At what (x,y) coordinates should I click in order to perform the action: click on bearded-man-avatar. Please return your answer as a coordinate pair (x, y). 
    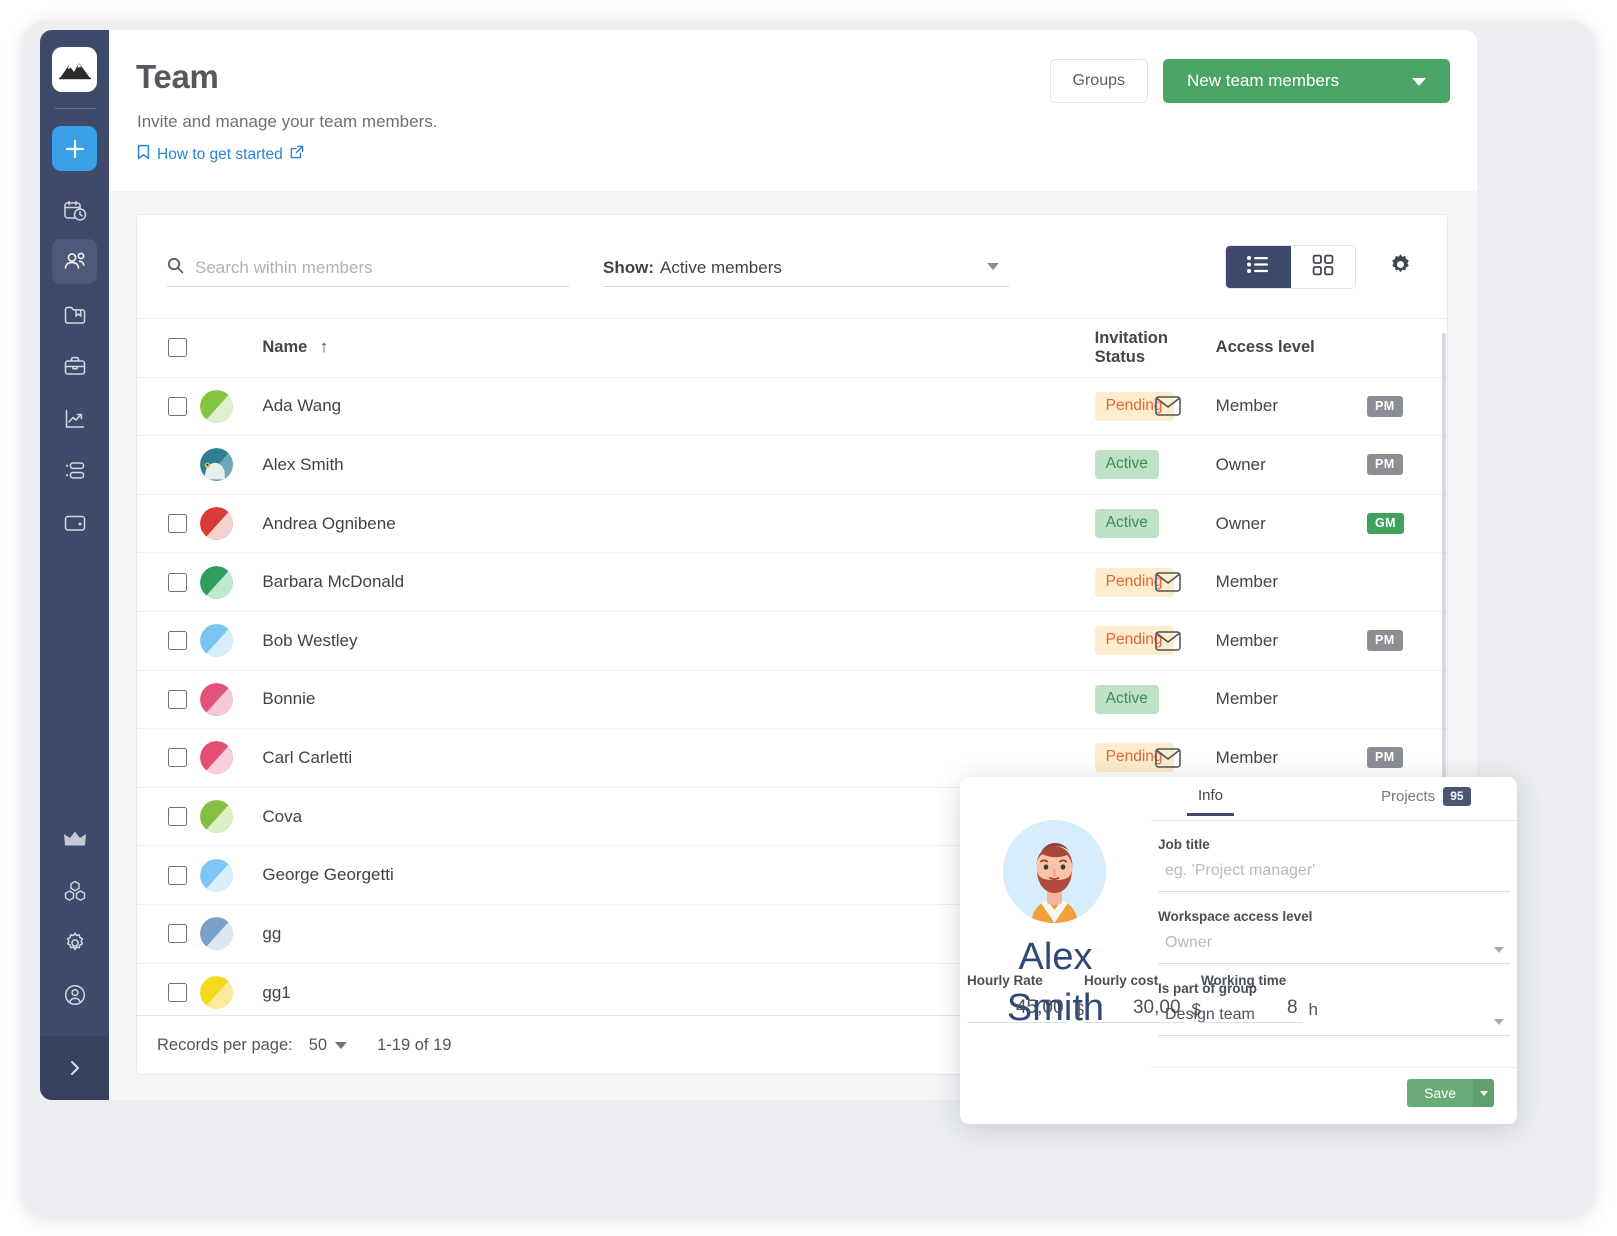
    Looking at the image, I should click on (1054, 871).